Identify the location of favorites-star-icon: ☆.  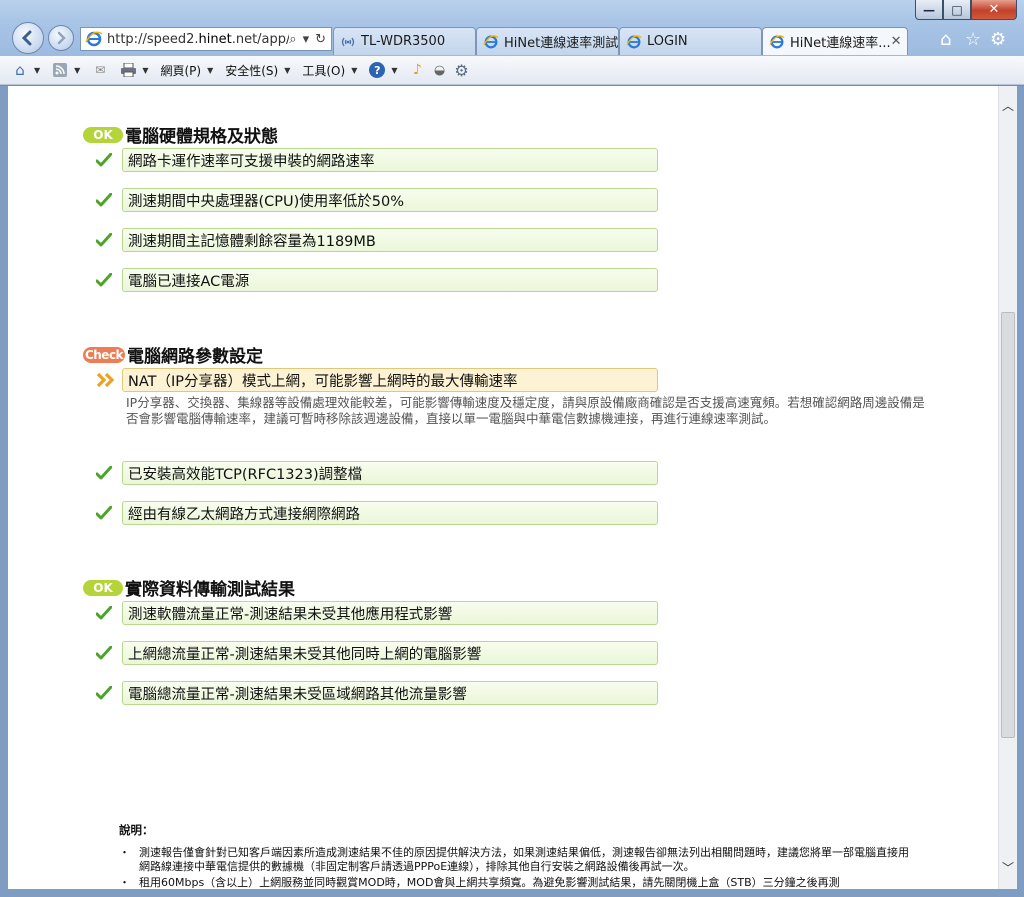
(973, 39).